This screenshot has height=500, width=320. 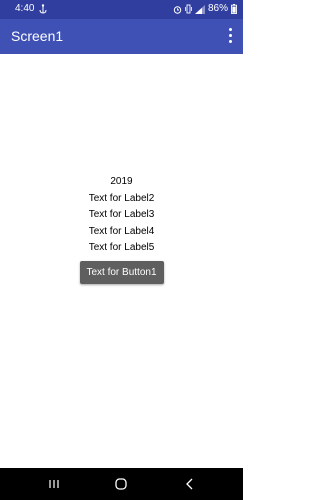 I want to click on status-icons: 86%, so click(x=205, y=9).